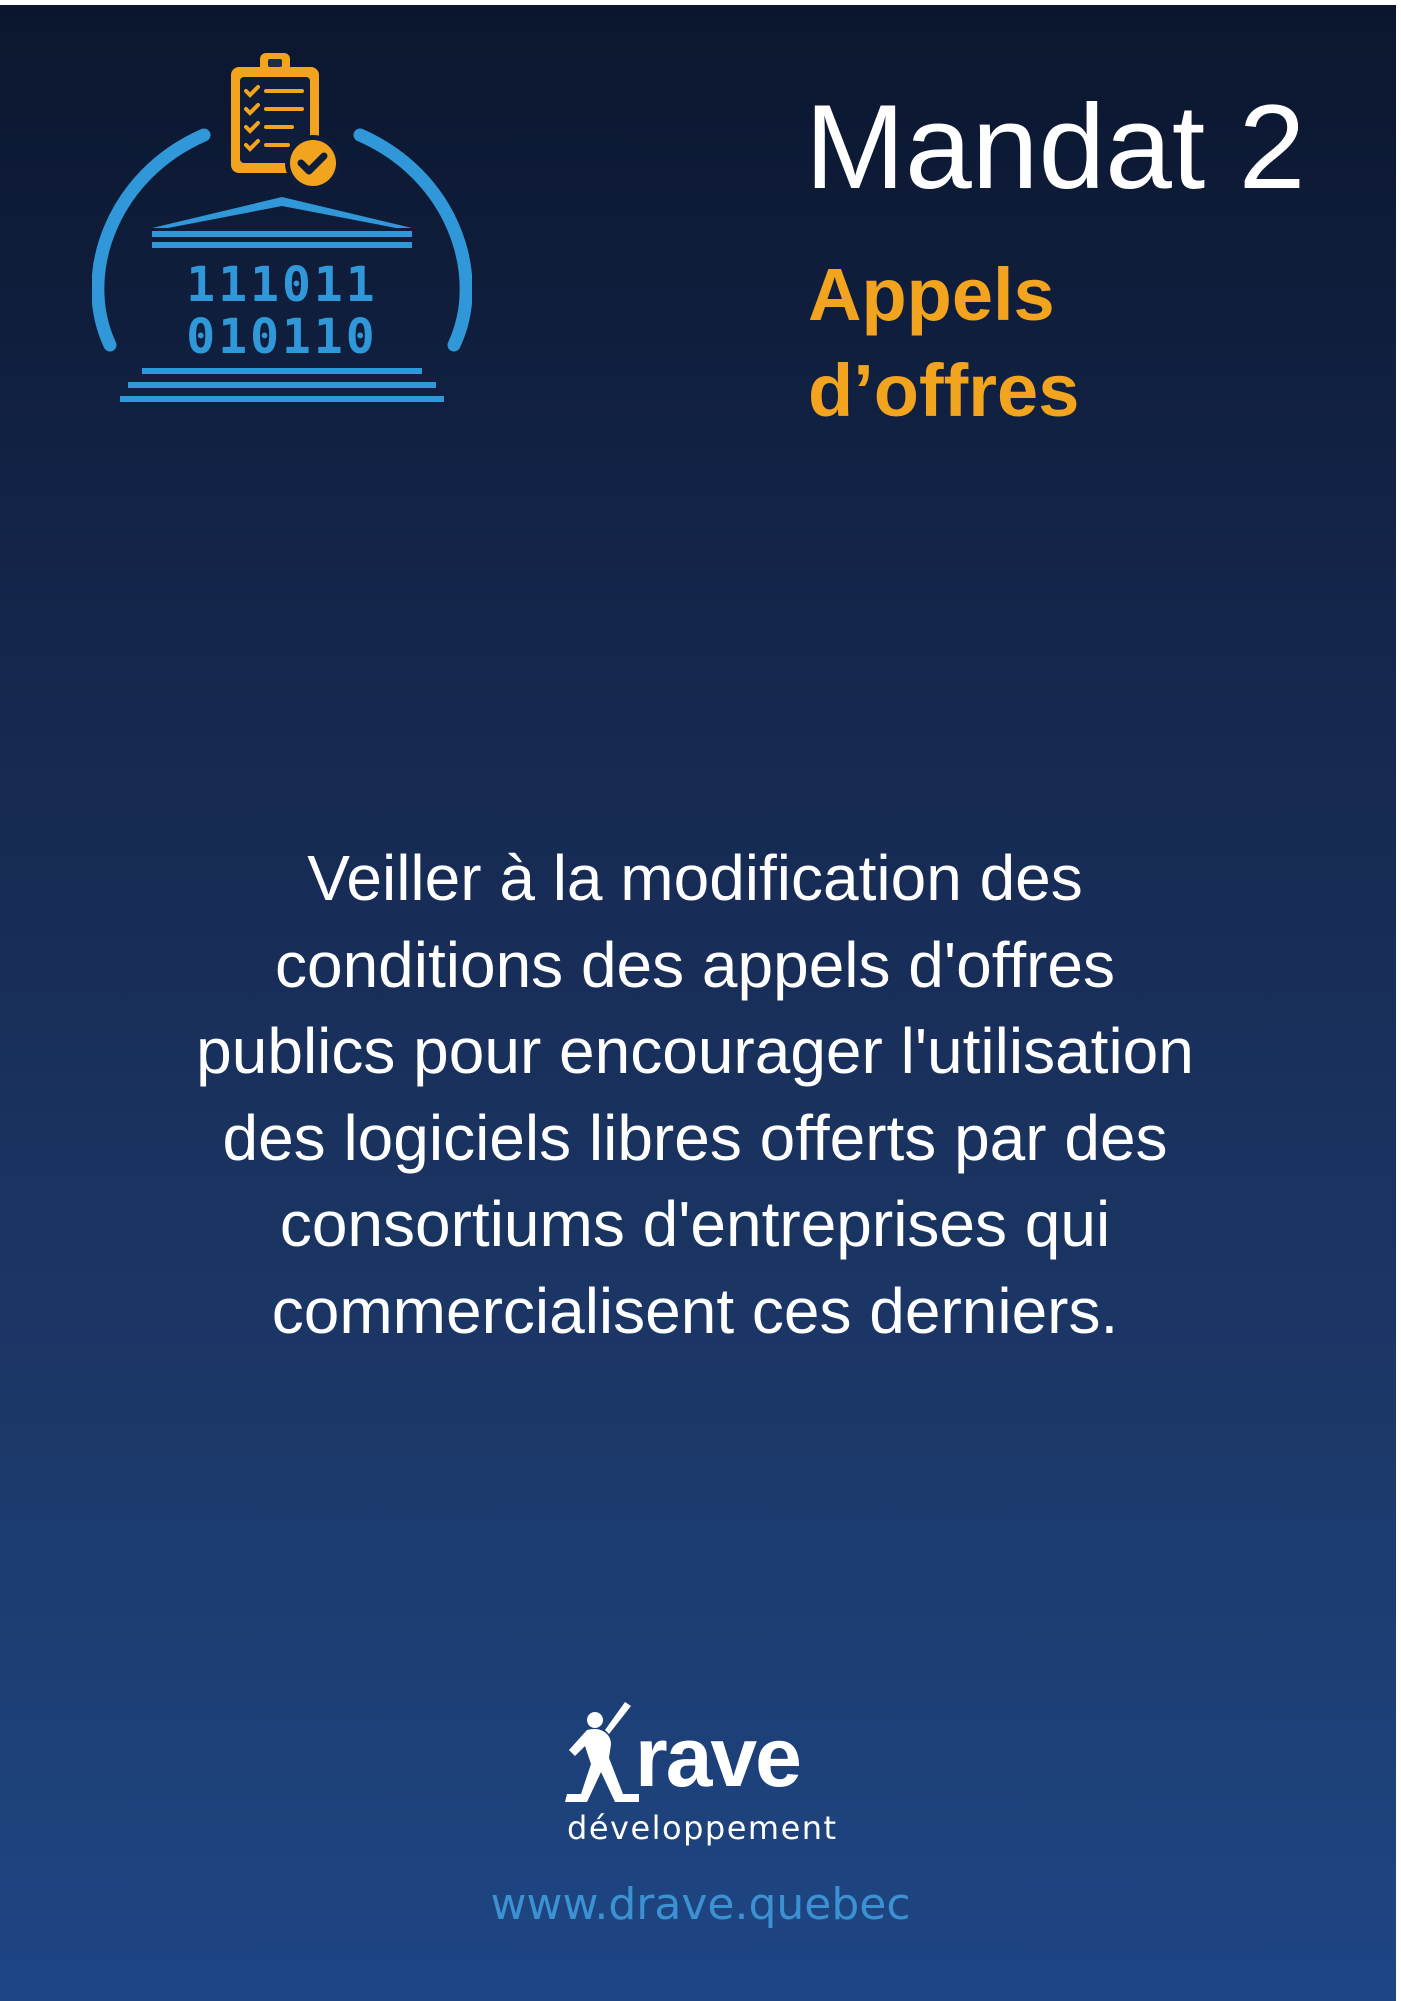 This screenshot has height=2001, width=1401. I want to click on description-line: Veiller à la modification des, so click(695, 878).